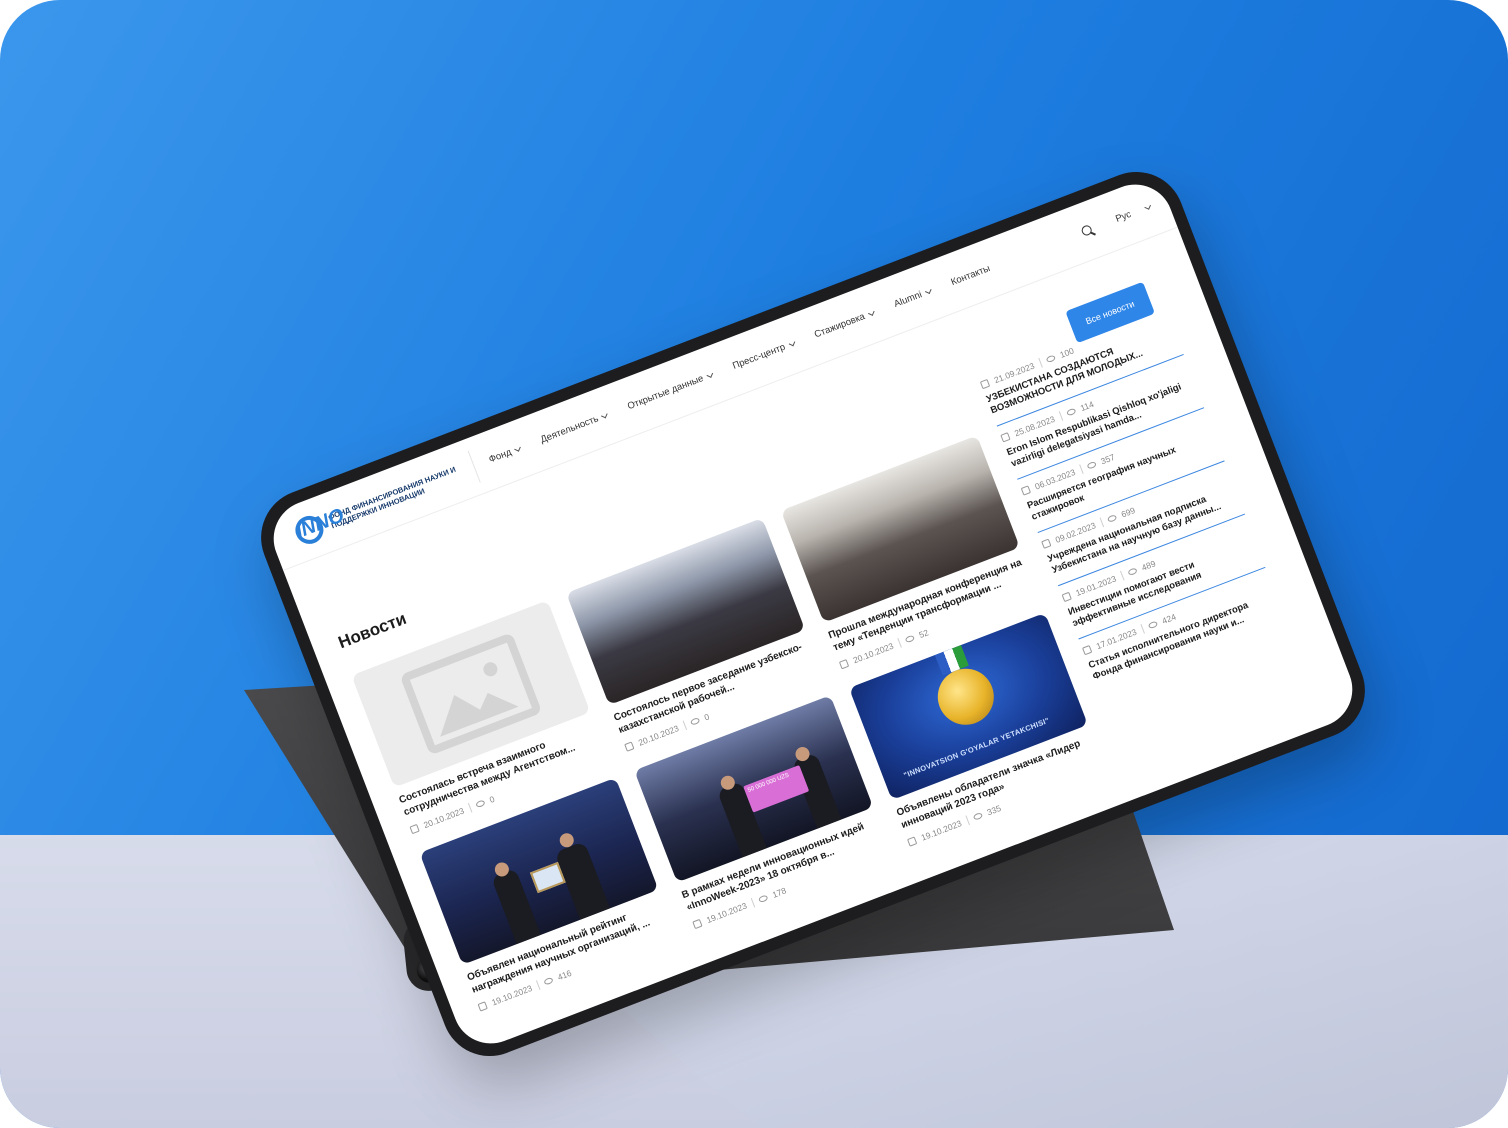  I want to click on nav-item-internship: Стажировка, so click(844, 324).